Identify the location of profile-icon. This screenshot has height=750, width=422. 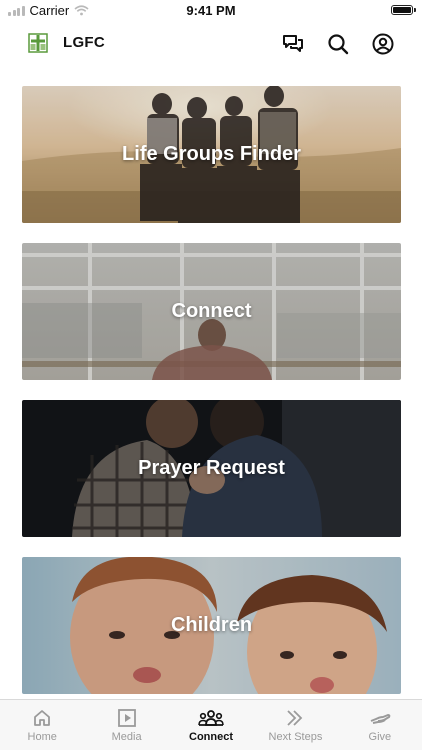
(383, 44).